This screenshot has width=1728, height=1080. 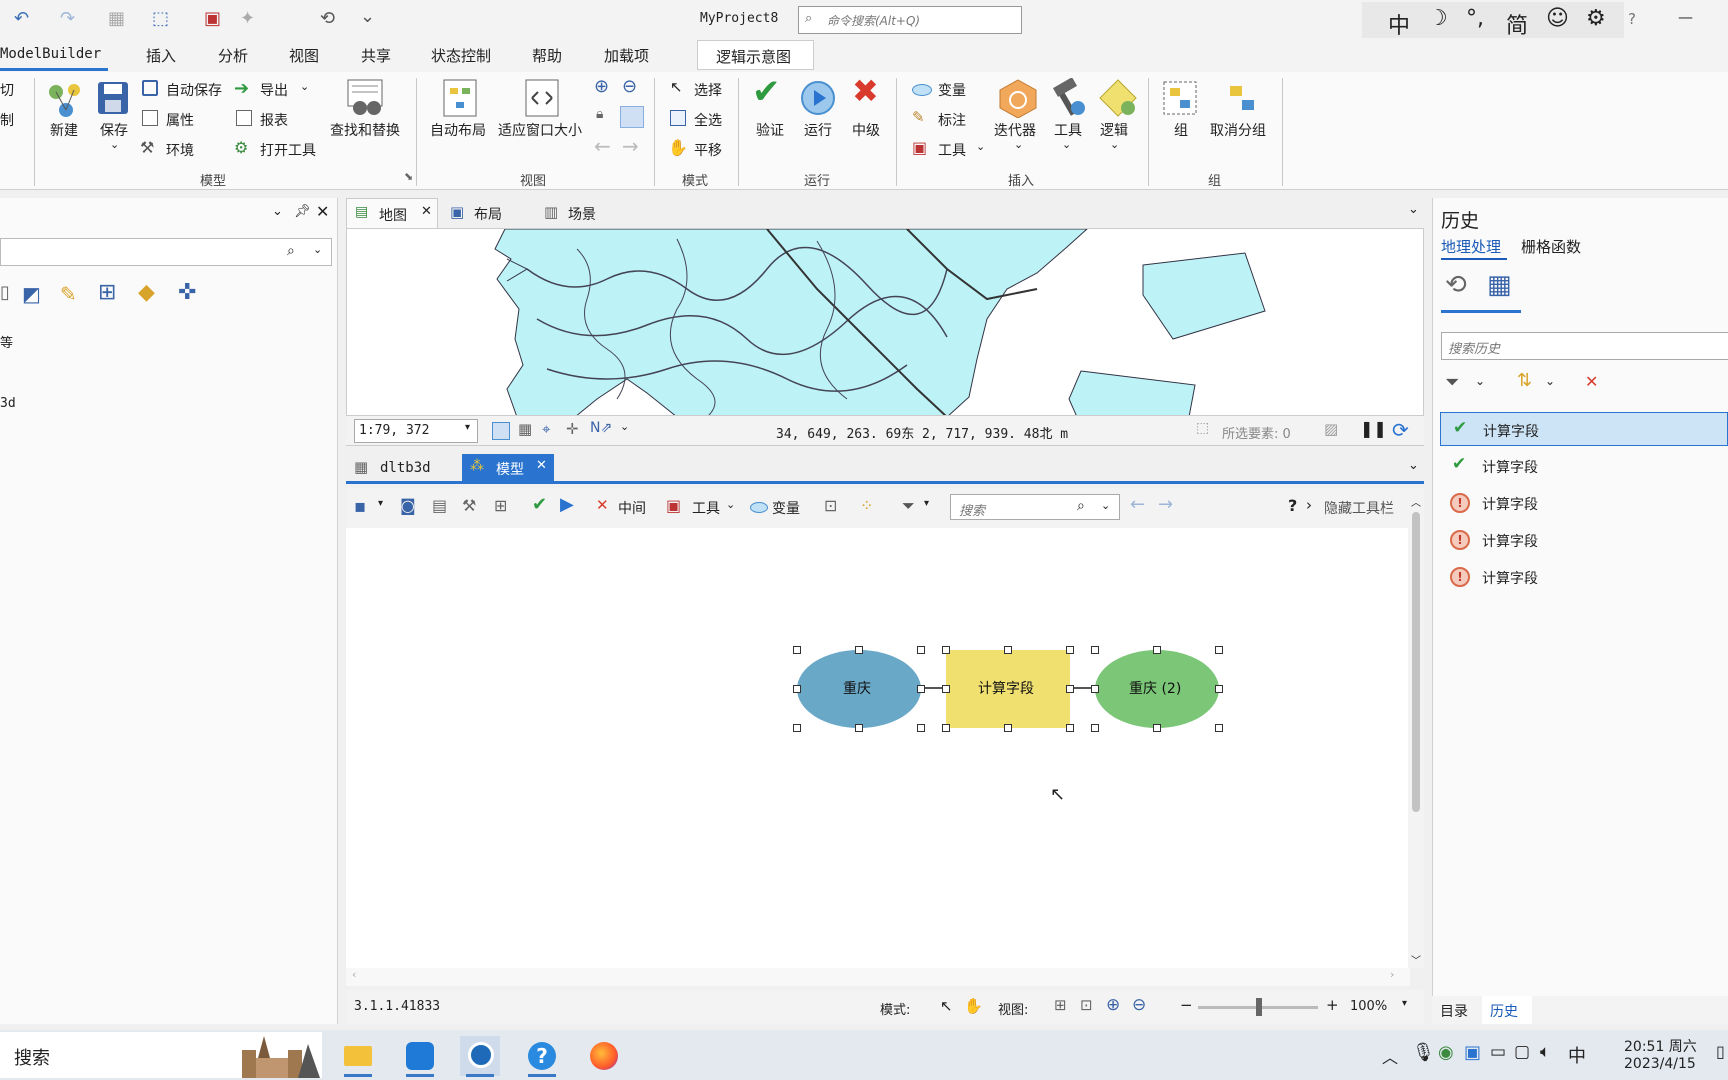 I want to click on find-replace-button: 查找和替换, so click(x=365, y=130).